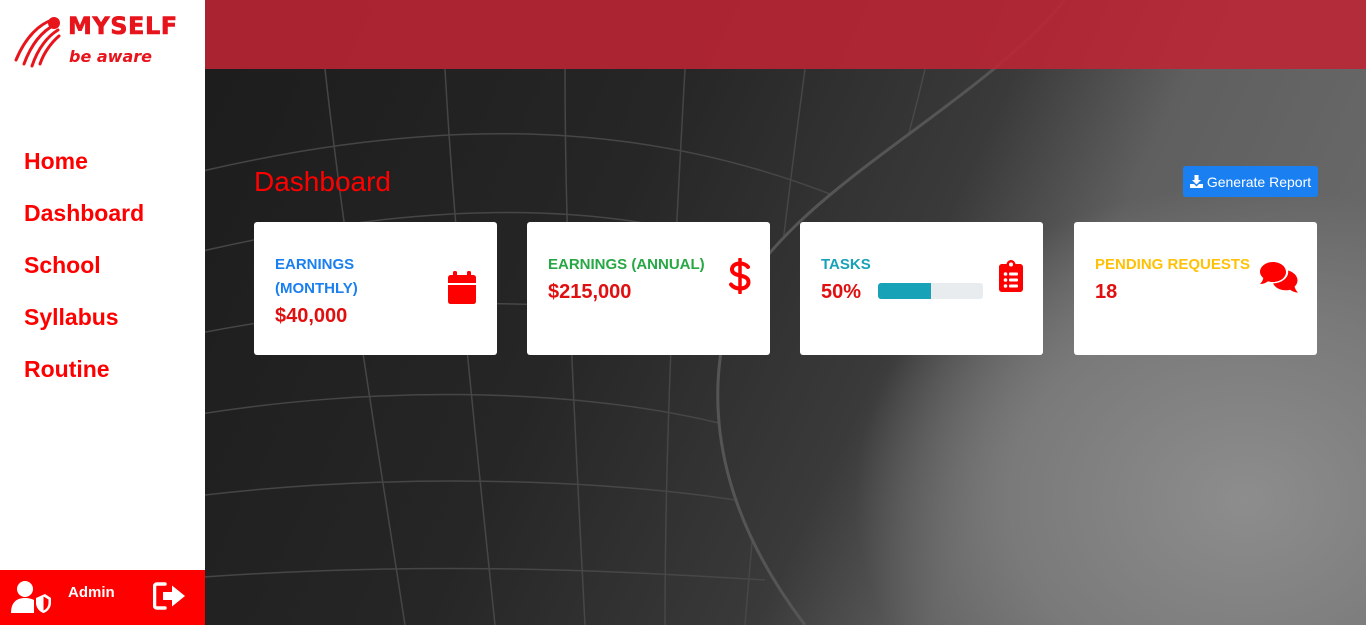 The width and height of the screenshot is (1366, 625). What do you see at coordinates (1106, 292) in the screenshot?
I see `card-value: 18` at bounding box center [1106, 292].